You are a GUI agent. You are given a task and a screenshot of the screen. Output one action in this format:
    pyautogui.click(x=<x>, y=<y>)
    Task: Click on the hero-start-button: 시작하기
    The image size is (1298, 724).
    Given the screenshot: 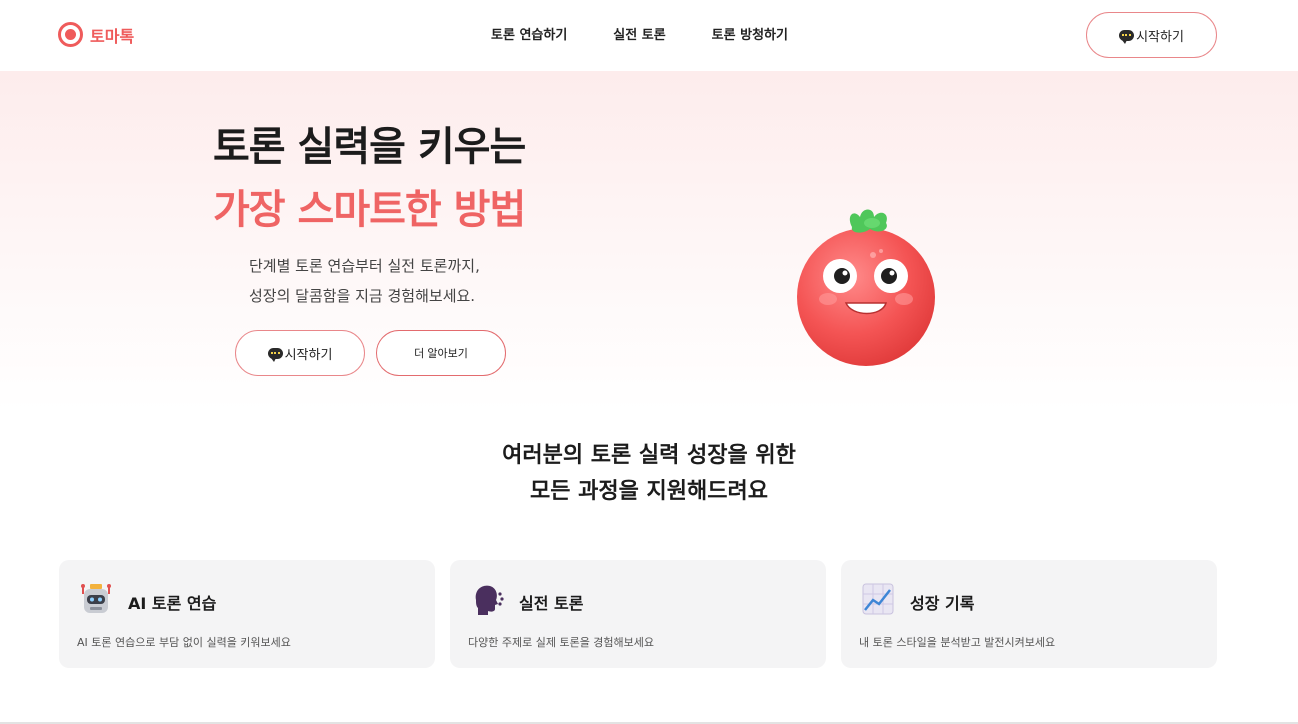 What is the action you would take?
    pyautogui.click(x=300, y=353)
    